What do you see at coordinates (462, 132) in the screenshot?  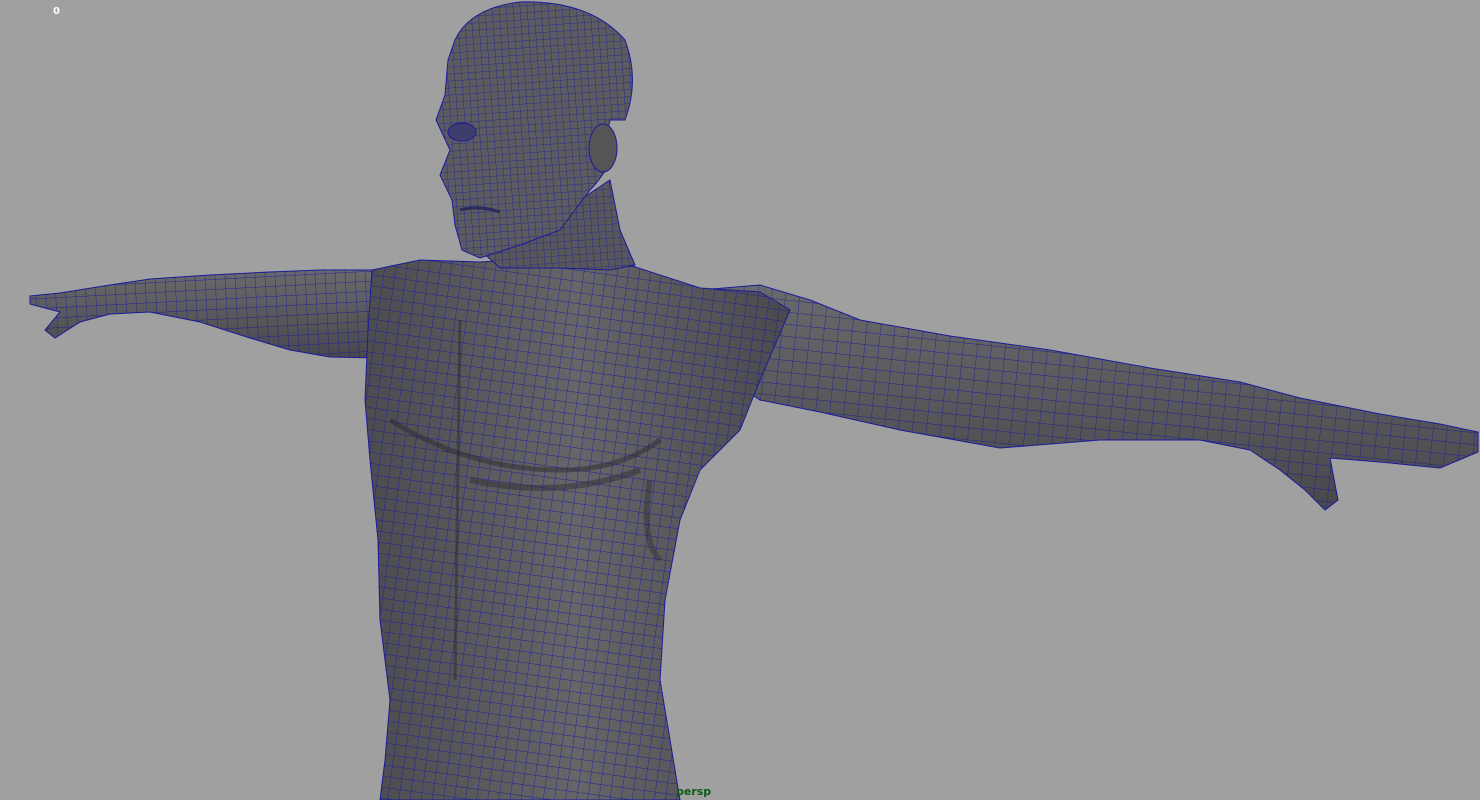 I see `eye-mesh` at bounding box center [462, 132].